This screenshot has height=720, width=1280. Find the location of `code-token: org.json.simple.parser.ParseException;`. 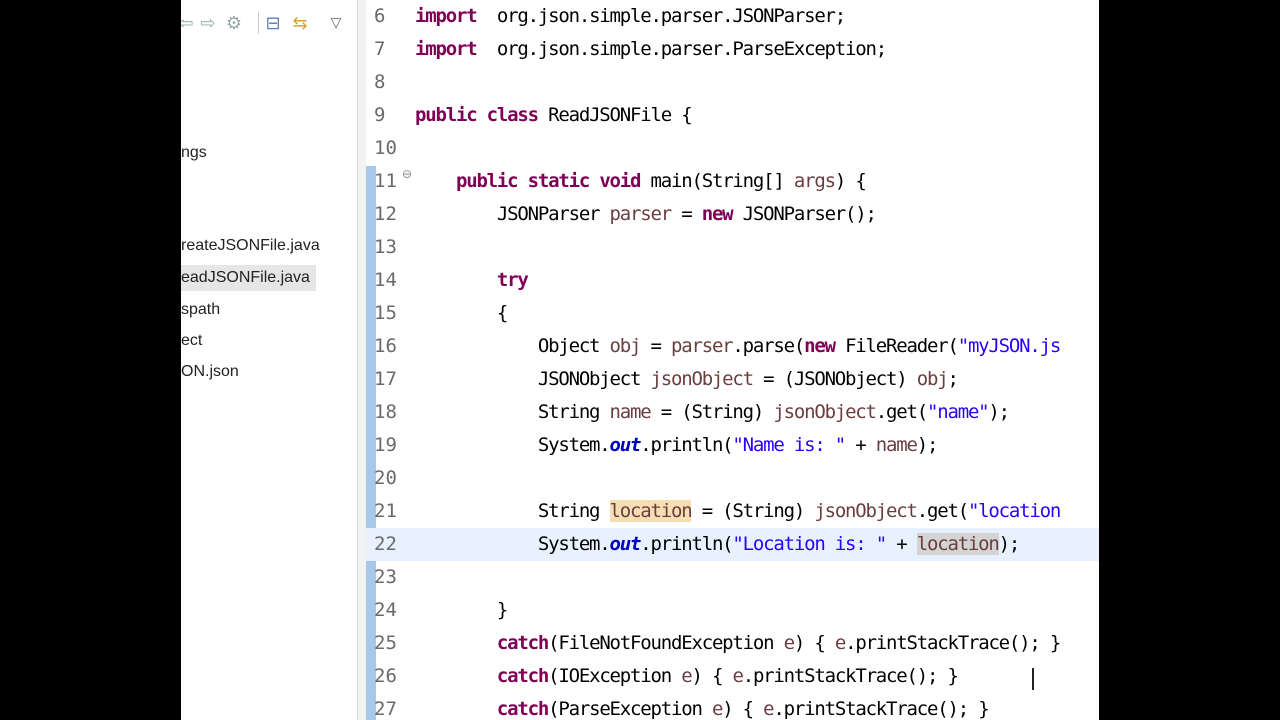

code-token: org.json.simple.parser.ParseException; is located at coordinates (681, 49).